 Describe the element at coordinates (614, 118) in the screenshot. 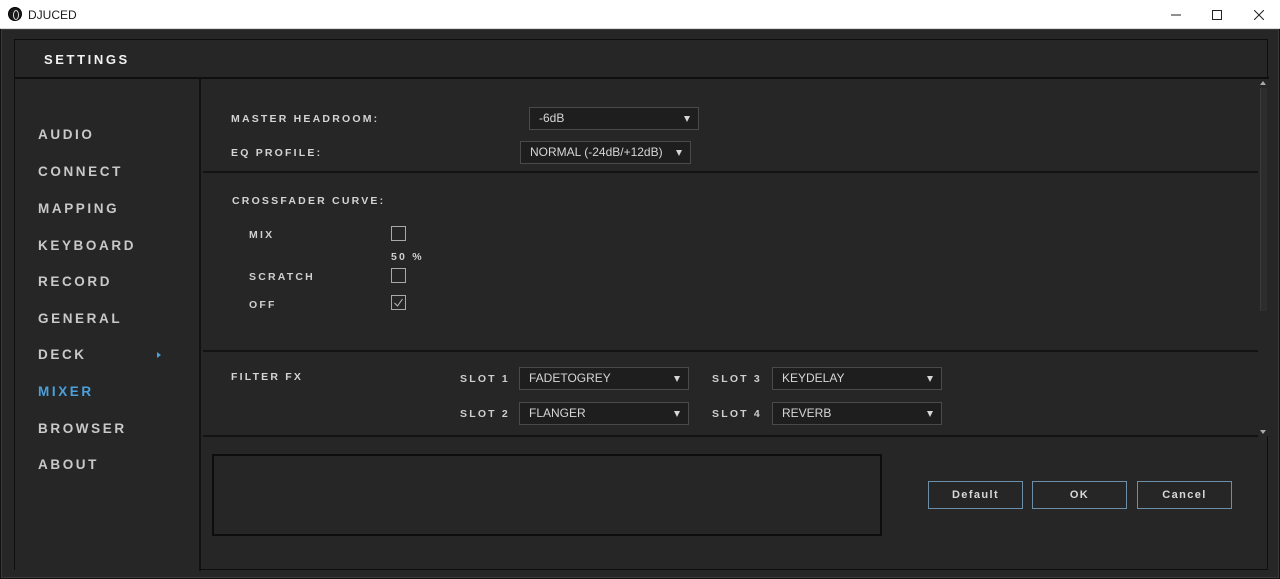

I see `master-headroom-dropdown: -6dB` at that location.